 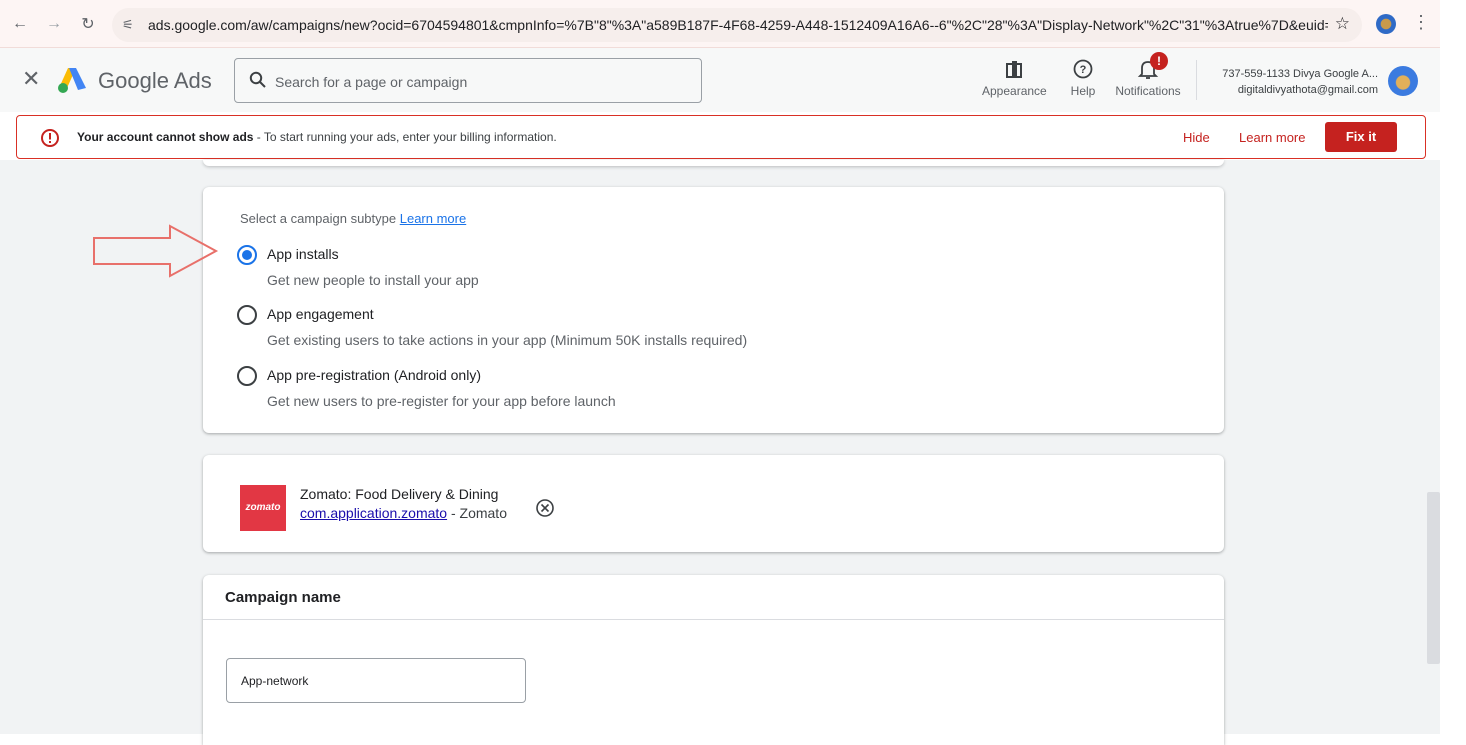 What do you see at coordinates (1433, 578) in the screenshot?
I see `page-scrollbar-thumb` at bounding box center [1433, 578].